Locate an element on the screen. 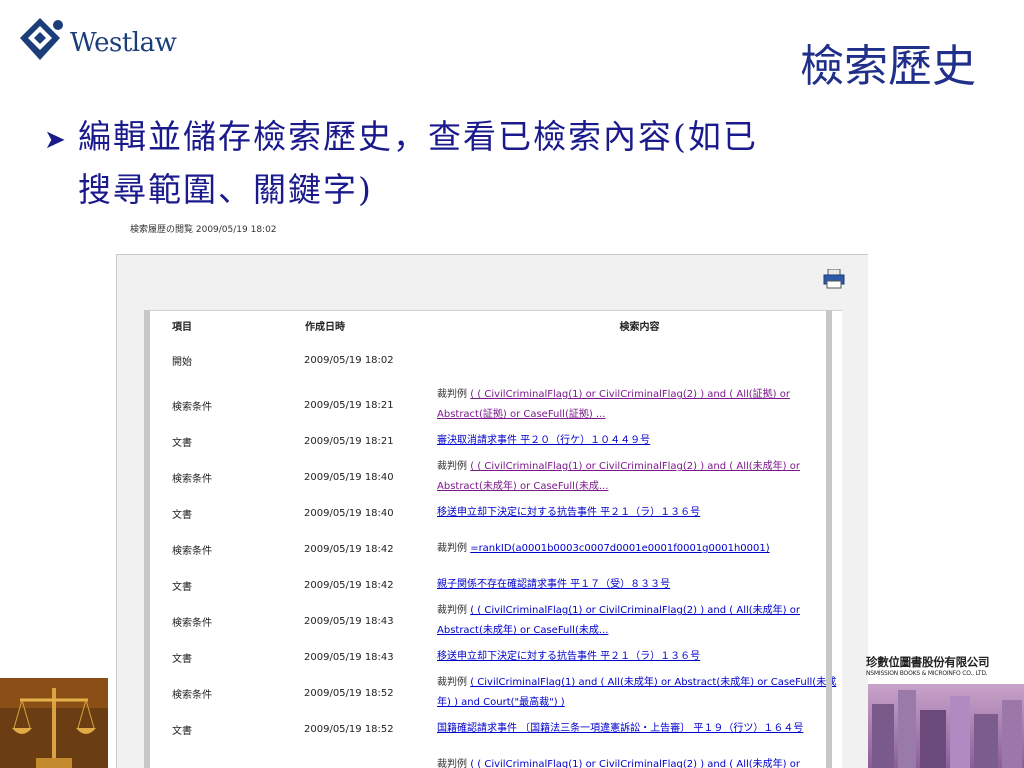 This screenshot has width=1024, height=768. bullet-line-1: 編輯並儲存檢索歷史，查看已檢索內容(如已 is located at coordinates (418, 136).